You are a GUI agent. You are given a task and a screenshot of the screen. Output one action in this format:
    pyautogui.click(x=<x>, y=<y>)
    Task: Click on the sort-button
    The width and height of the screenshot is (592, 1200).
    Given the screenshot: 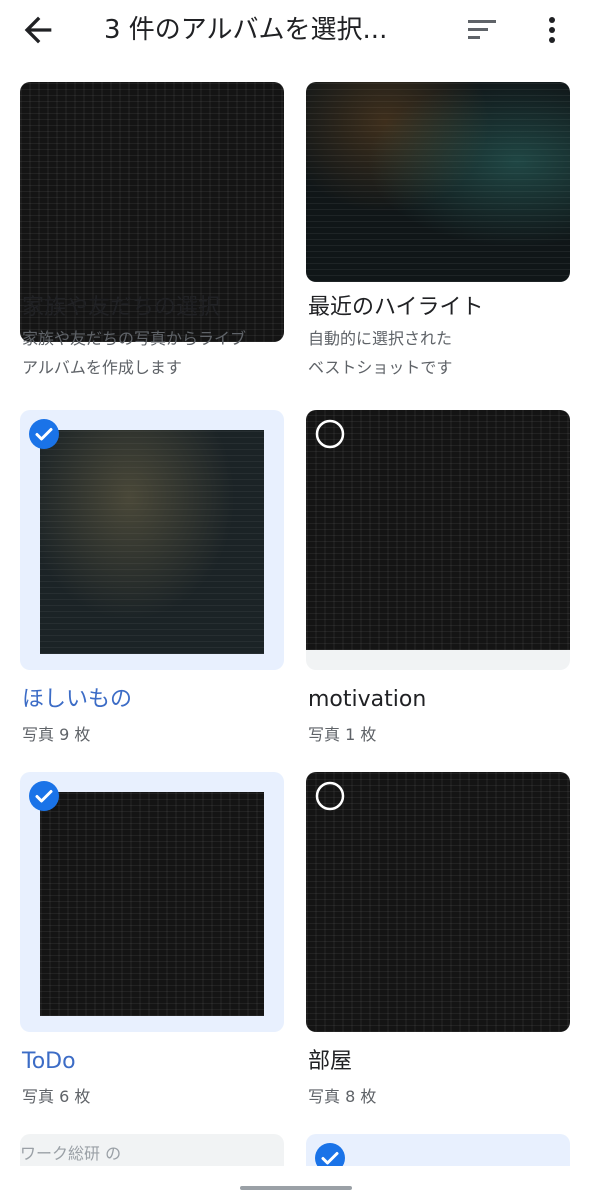 What is the action you would take?
    pyautogui.click(x=482, y=30)
    